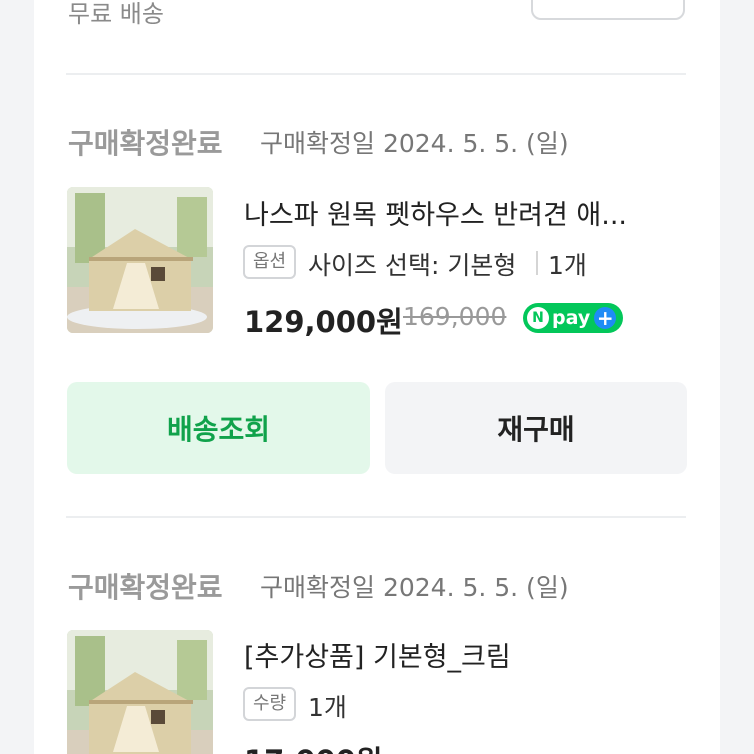 This screenshot has width=754, height=754. Describe the element at coordinates (377, 654) in the screenshot. I see `product-title: [추가상품] 기본형_크림` at that location.